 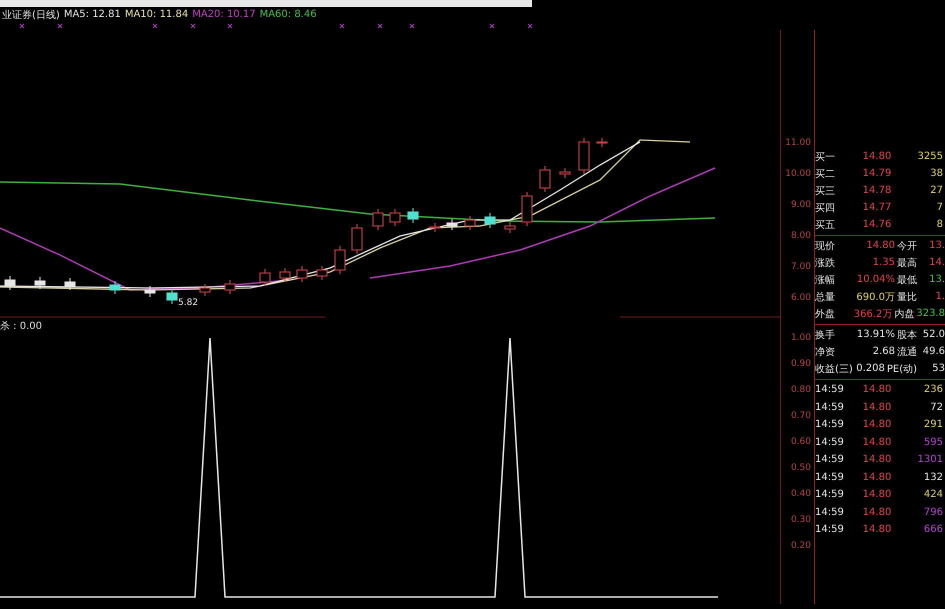 What do you see at coordinates (188, 303) in the screenshot?
I see `low-price-label: 5.82` at bounding box center [188, 303].